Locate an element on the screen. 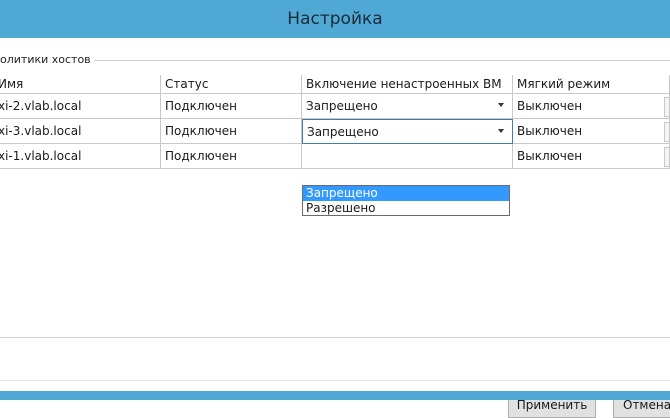 The width and height of the screenshot is (670, 418). table-row: xi-1.vlab.local Подключен Выключен is located at coordinates (335, 156).